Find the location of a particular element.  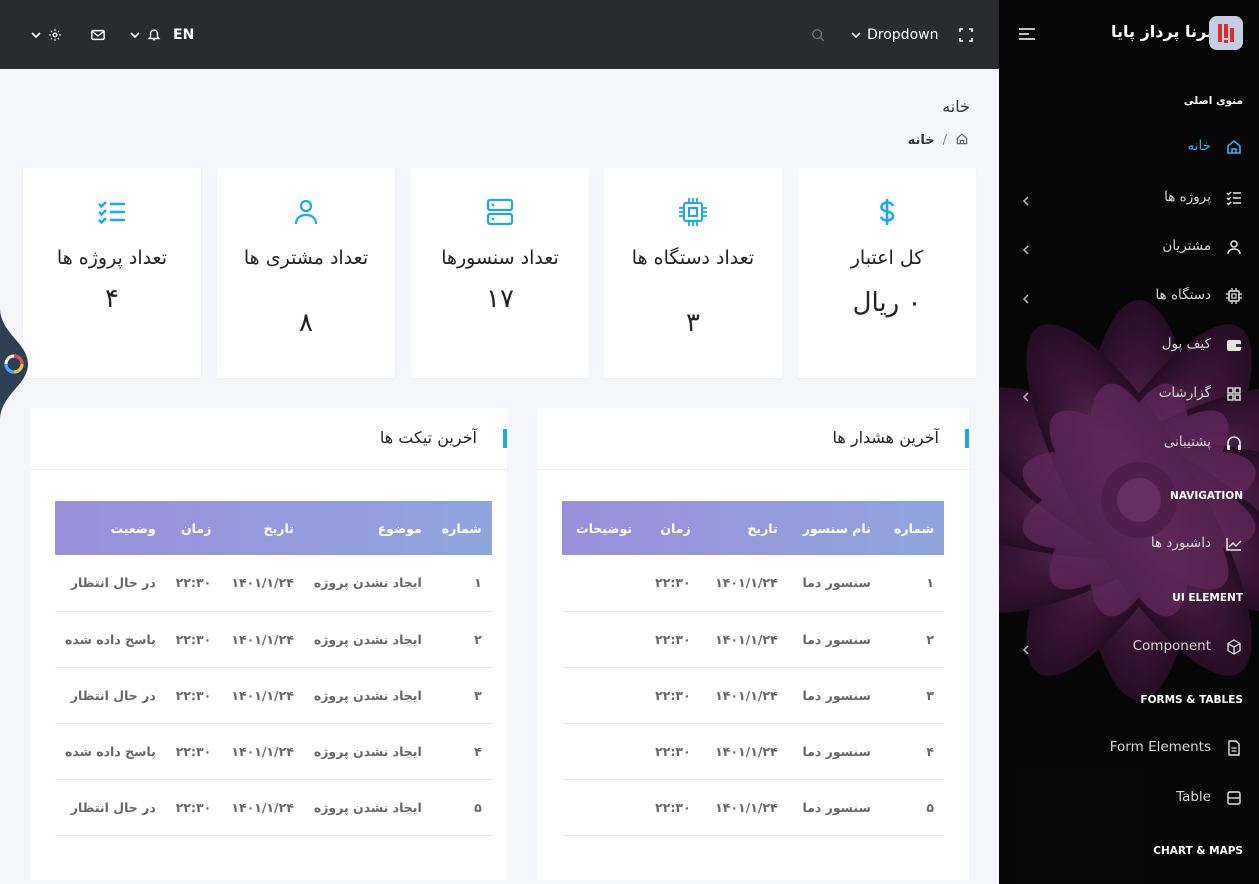

sidebar-item-support: پشتیبانی is located at coordinates (1129, 443).